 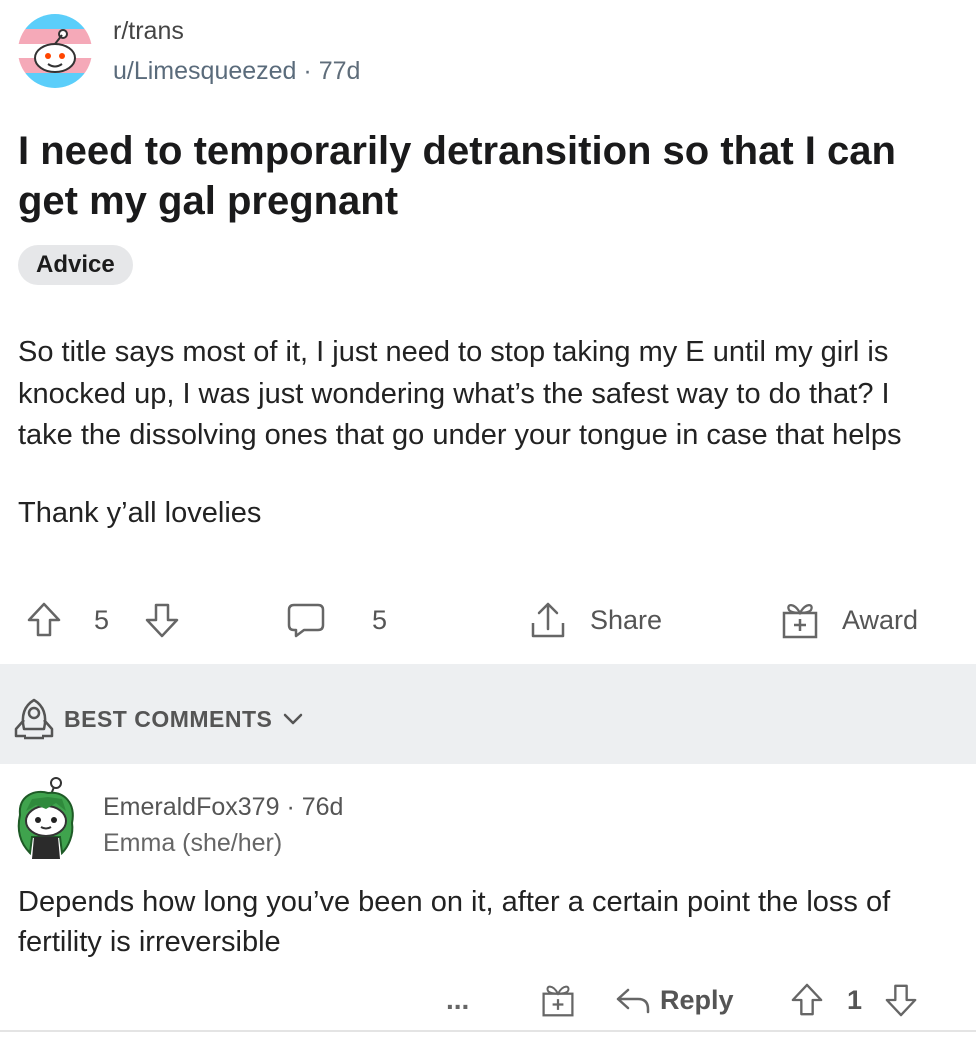 I want to click on snoo-trans-flag-icon, so click(x=55, y=51).